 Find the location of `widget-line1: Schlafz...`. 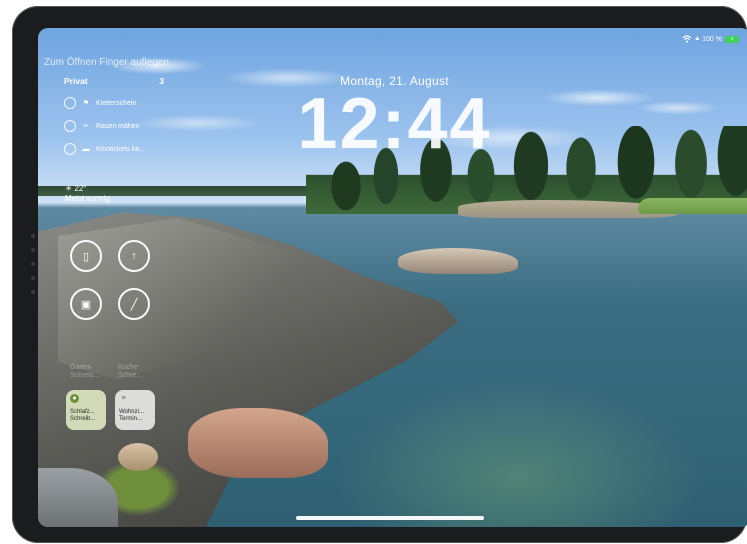

widget-line1: Schlafz... is located at coordinates (82, 412).